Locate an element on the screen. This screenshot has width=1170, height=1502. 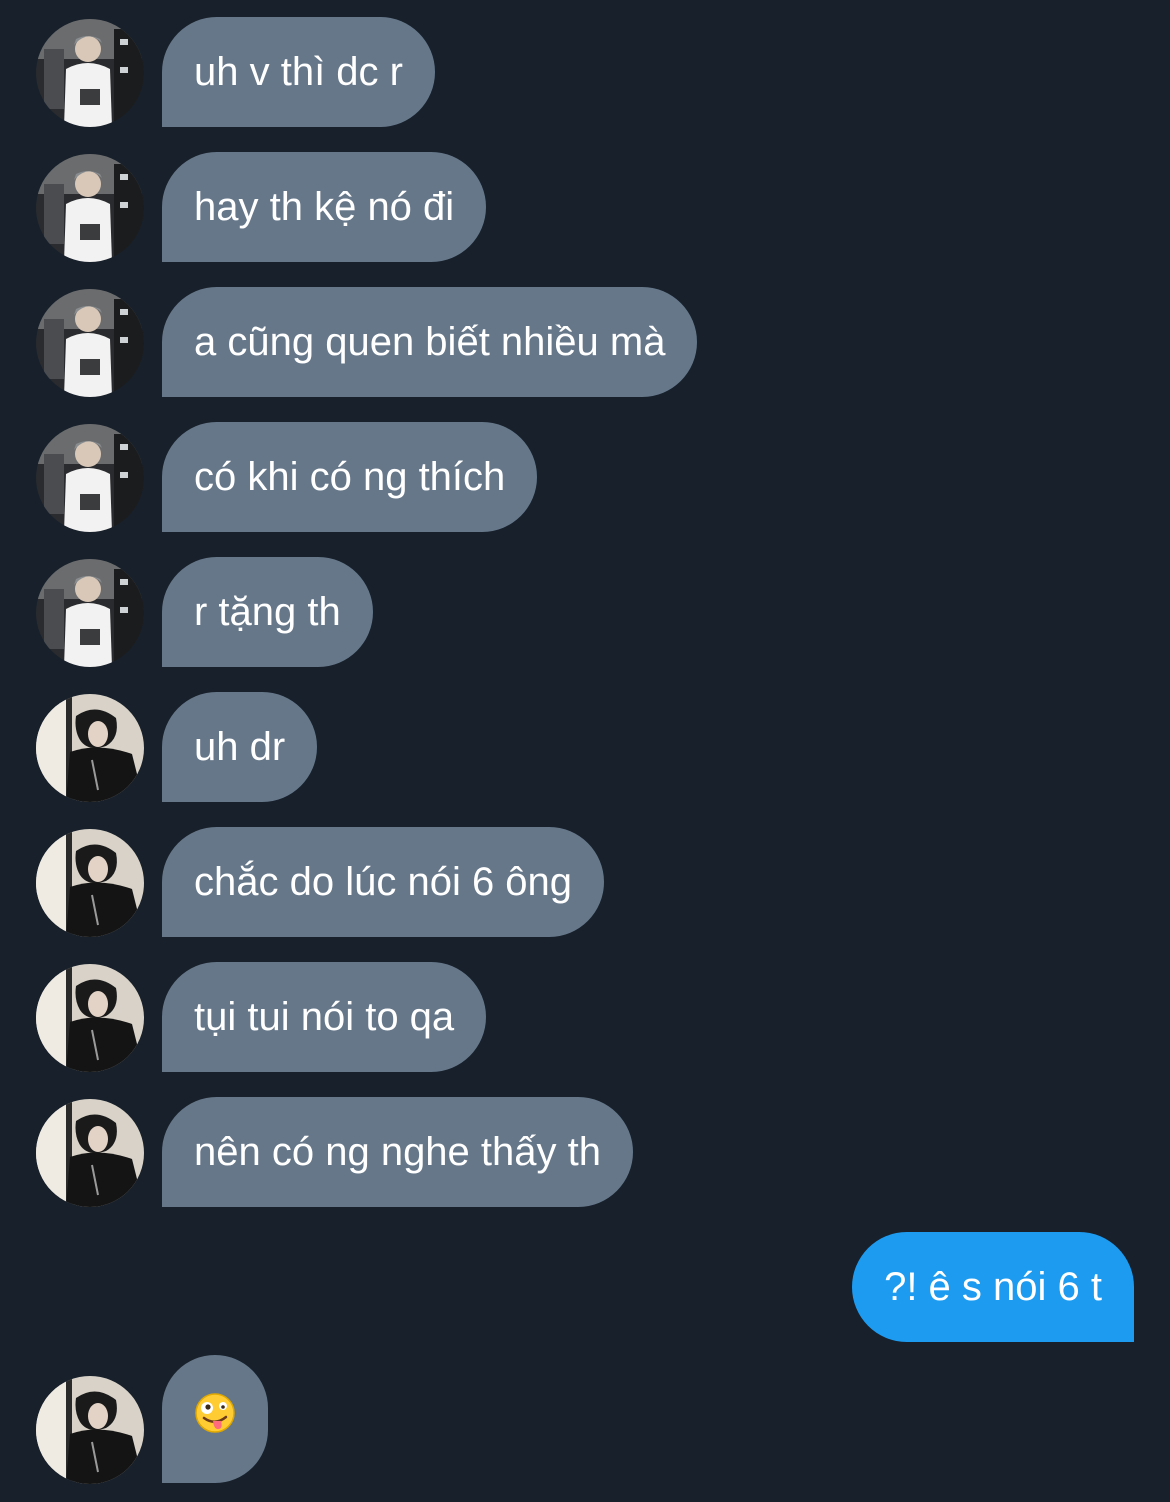
outgoing-message-bubble: ?! ê s nói 6 t is located at coordinates (993, 1287).